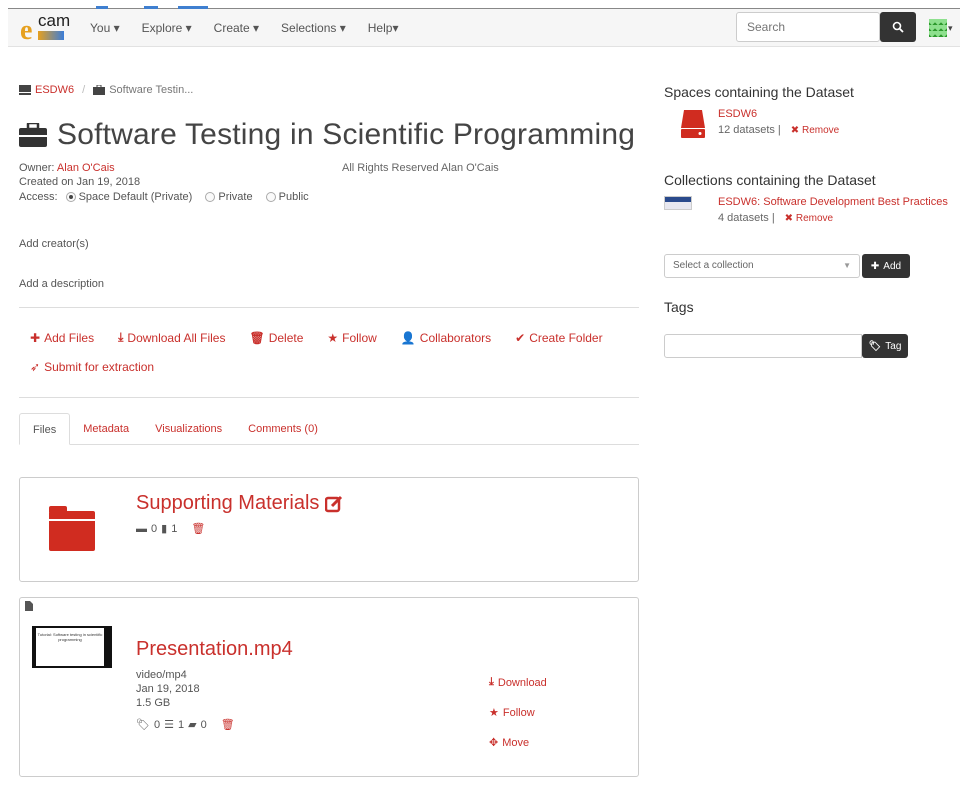 The image size is (960, 787). Describe the element at coordinates (35, 367) in the screenshot. I see `send-icon: ➶` at that location.